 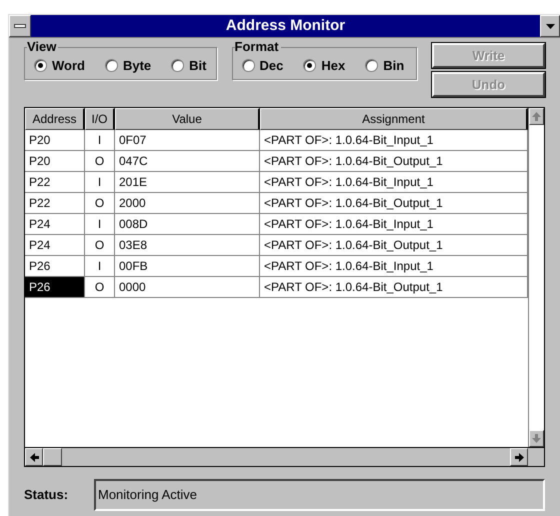 I want to click on column-header: Value, so click(x=187, y=119).